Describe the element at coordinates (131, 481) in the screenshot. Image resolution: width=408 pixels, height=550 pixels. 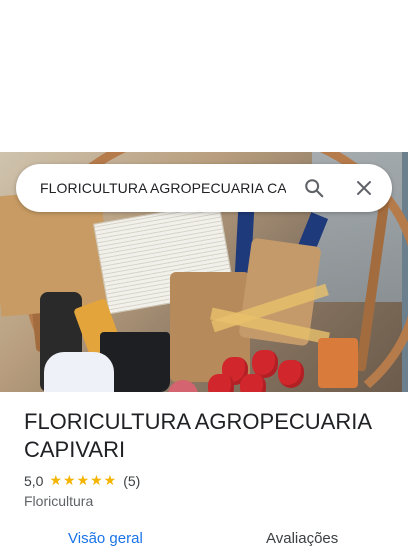
I see `review-count: (5)` at that location.